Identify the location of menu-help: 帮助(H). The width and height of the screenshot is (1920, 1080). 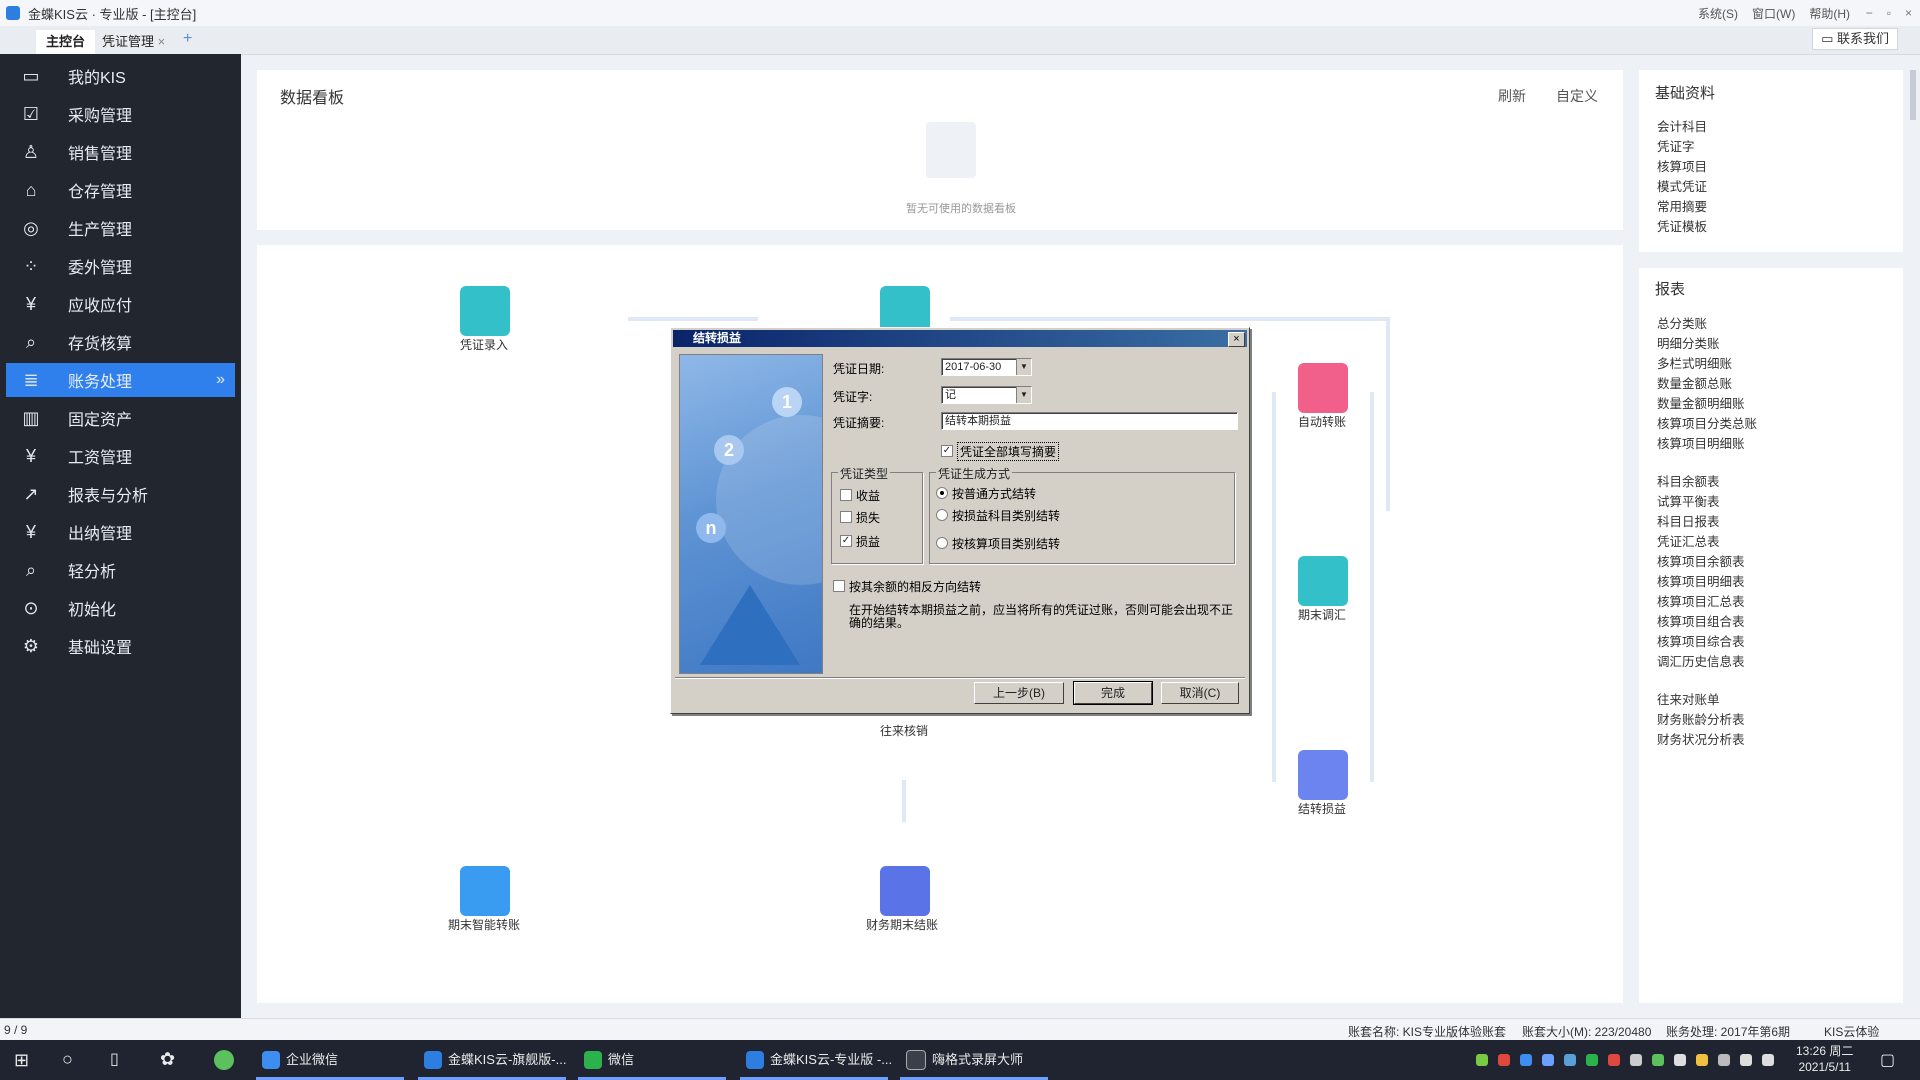
(1829, 13).